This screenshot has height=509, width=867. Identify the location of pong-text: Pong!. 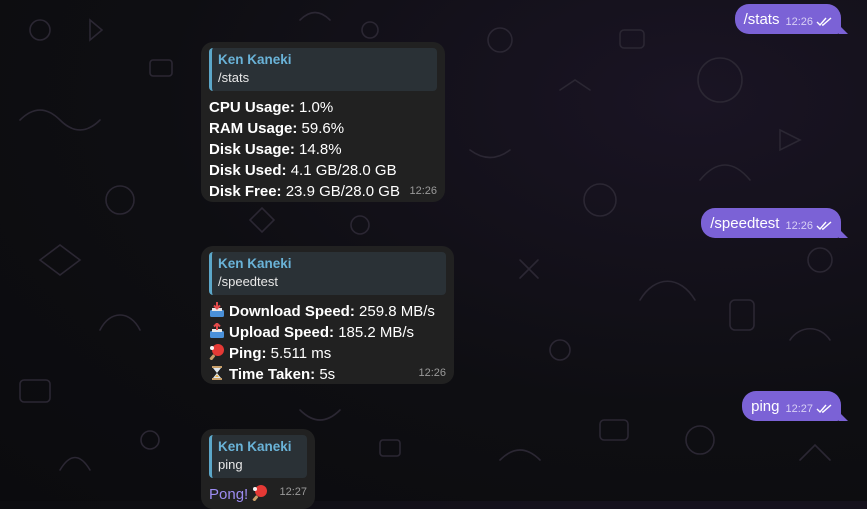
(229, 494).